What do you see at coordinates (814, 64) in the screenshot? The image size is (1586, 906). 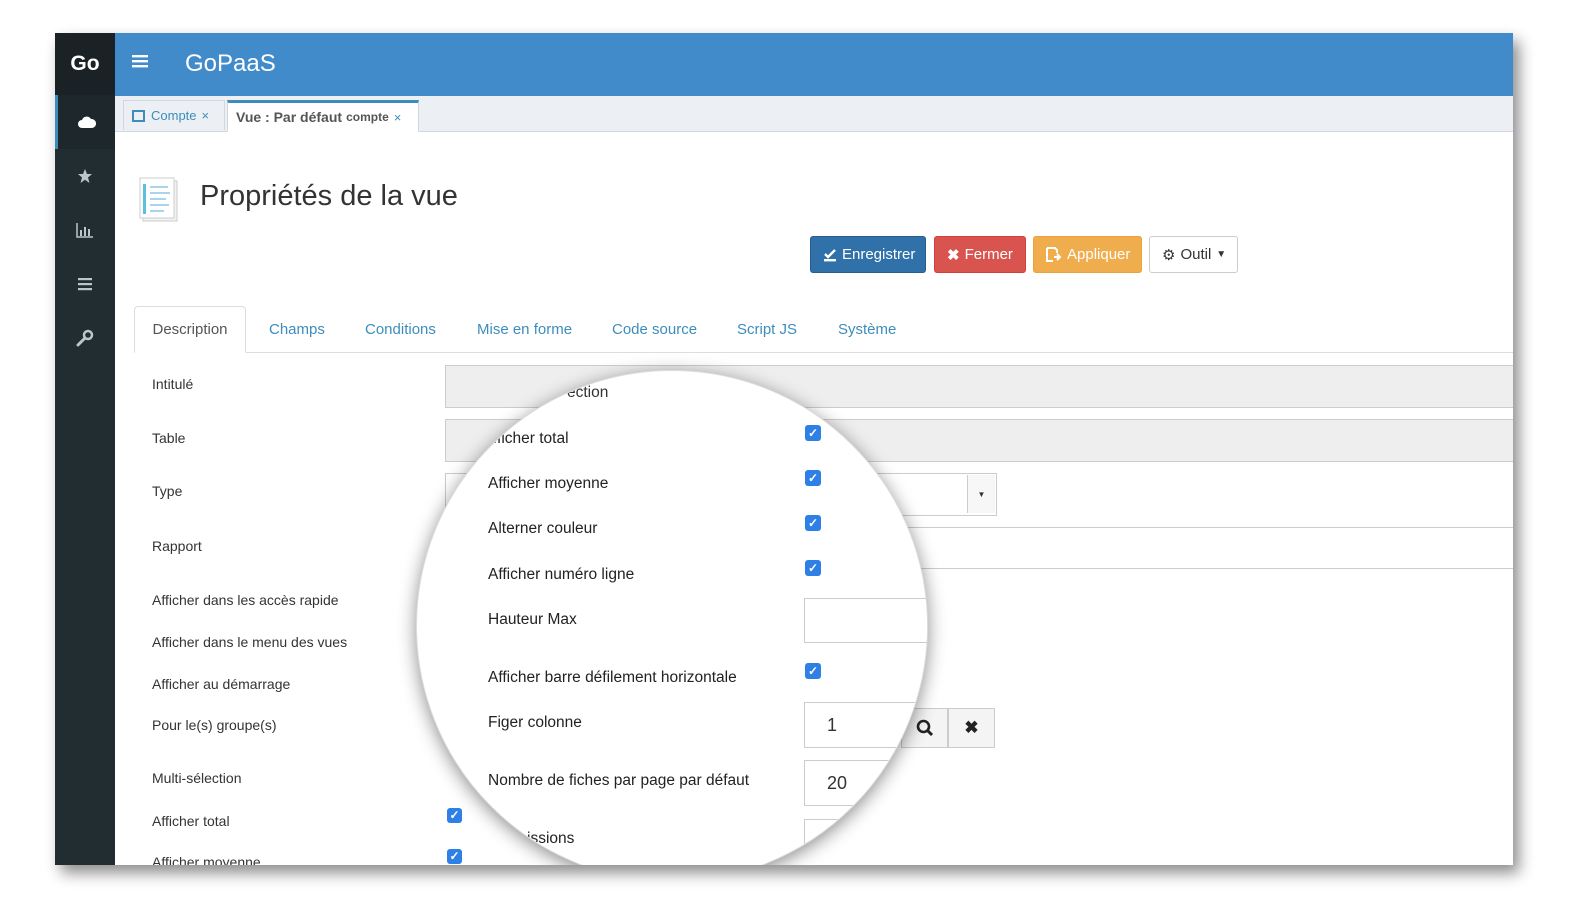 I see `top-navbar: GoPaaS` at bounding box center [814, 64].